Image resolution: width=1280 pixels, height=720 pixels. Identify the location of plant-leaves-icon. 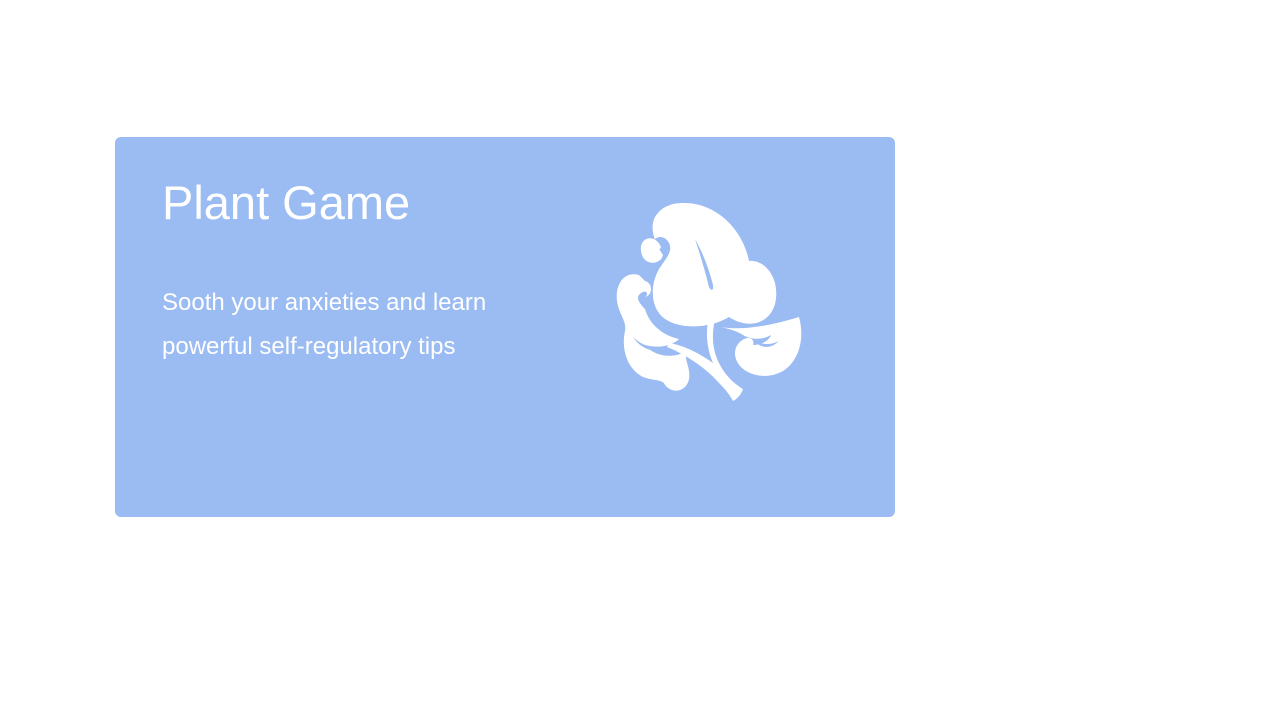
(708, 303).